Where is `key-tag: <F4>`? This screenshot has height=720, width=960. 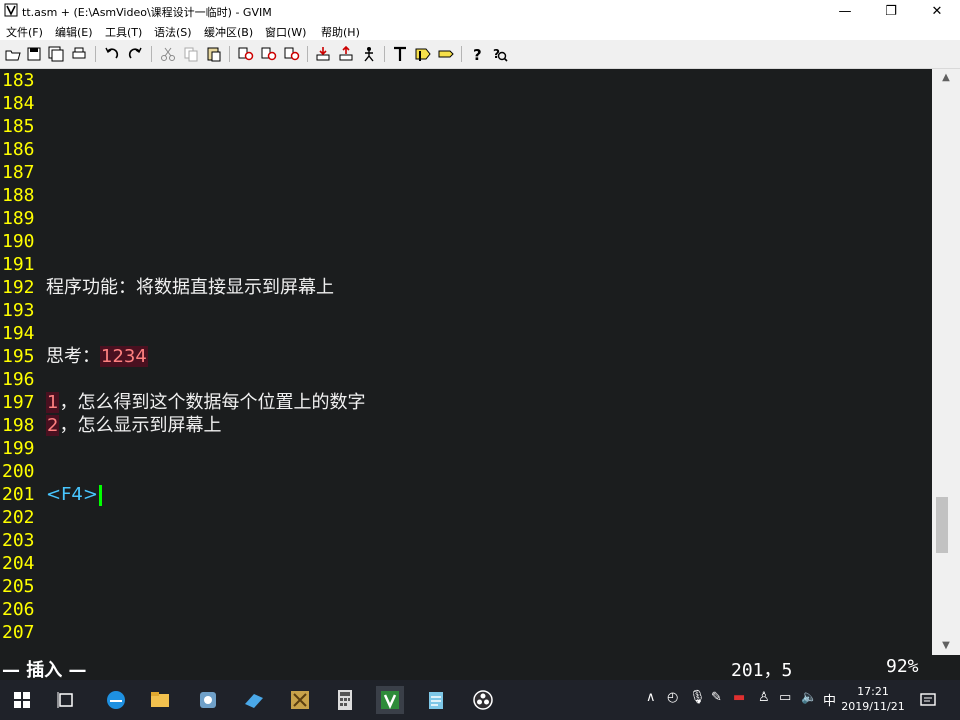
key-tag: <F4> is located at coordinates (72, 494).